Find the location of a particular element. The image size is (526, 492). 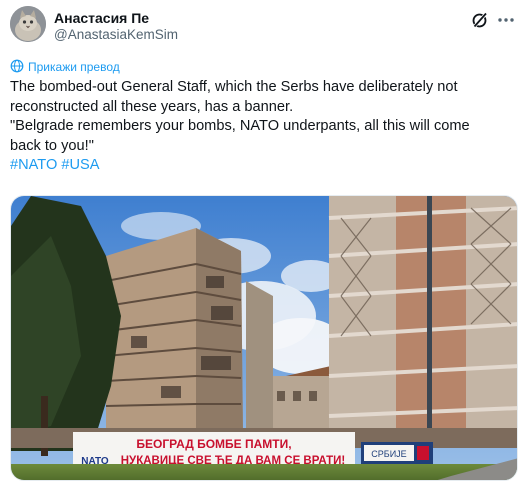

globe-icon is located at coordinates (17, 67).